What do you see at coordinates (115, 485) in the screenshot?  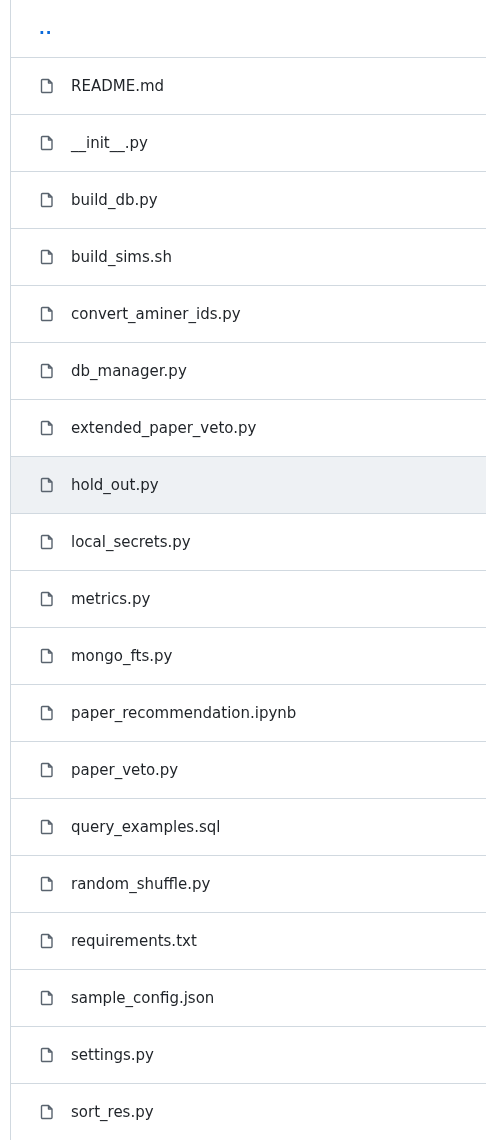 I see `file-name-link: hold_out.py` at bounding box center [115, 485].